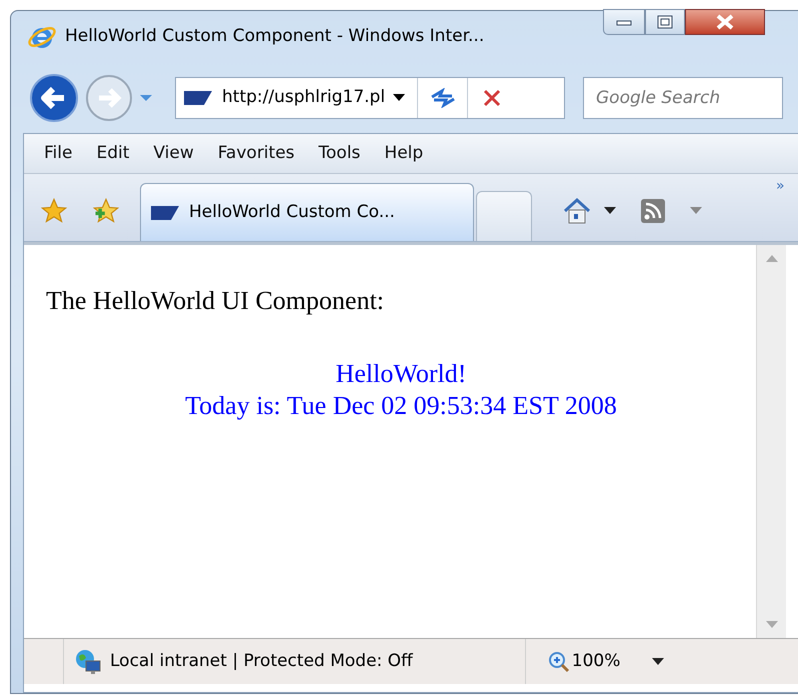 Image resolution: width=798 pixels, height=700 pixels. I want to click on zoom-icon, so click(559, 661).